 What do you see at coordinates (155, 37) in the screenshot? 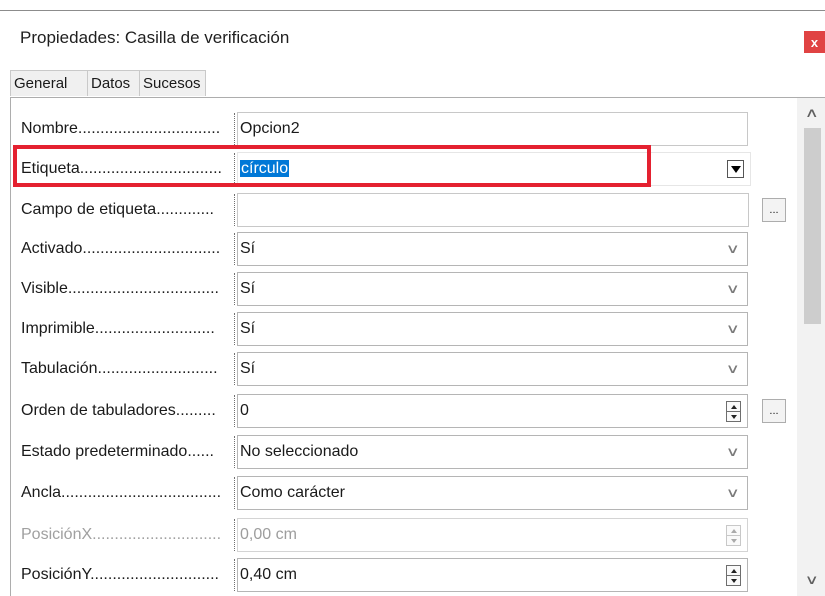
I see `window-title: Propiedades: Casilla de verificación` at bounding box center [155, 37].